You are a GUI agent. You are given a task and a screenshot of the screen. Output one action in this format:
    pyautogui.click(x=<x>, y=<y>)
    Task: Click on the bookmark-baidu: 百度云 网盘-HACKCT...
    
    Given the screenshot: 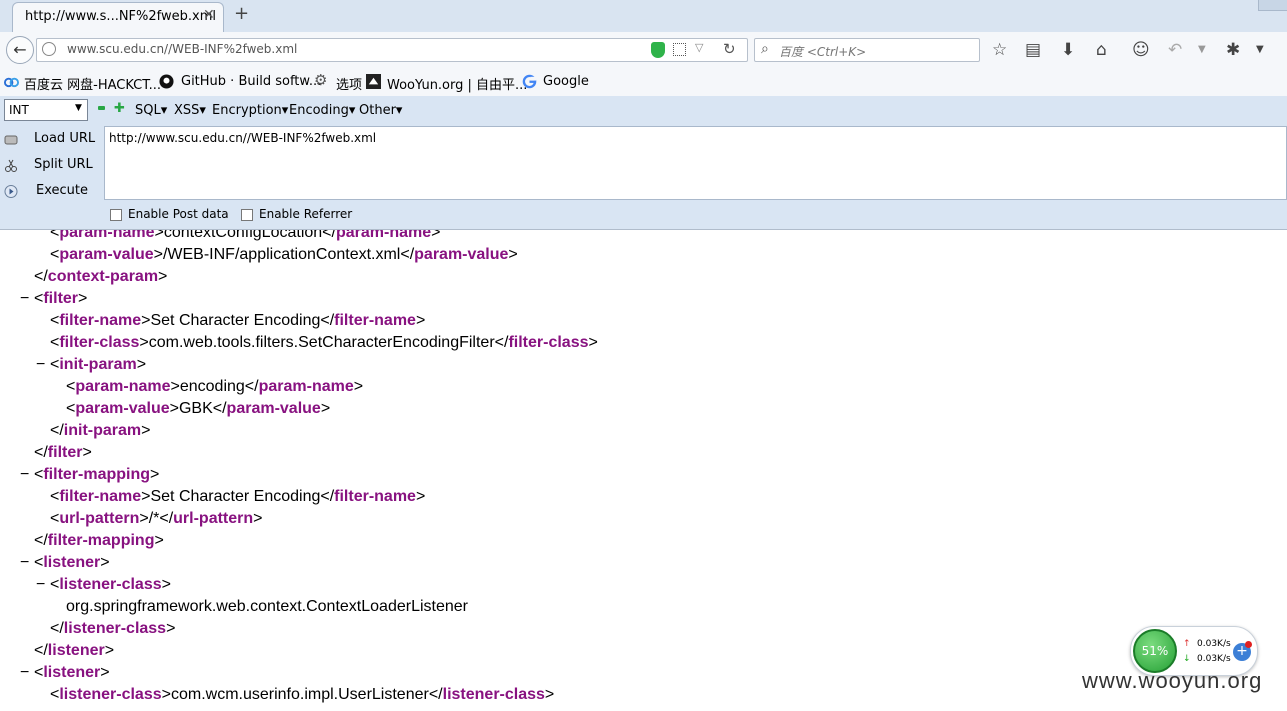 What is the action you would take?
    pyautogui.click(x=92, y=83)
    